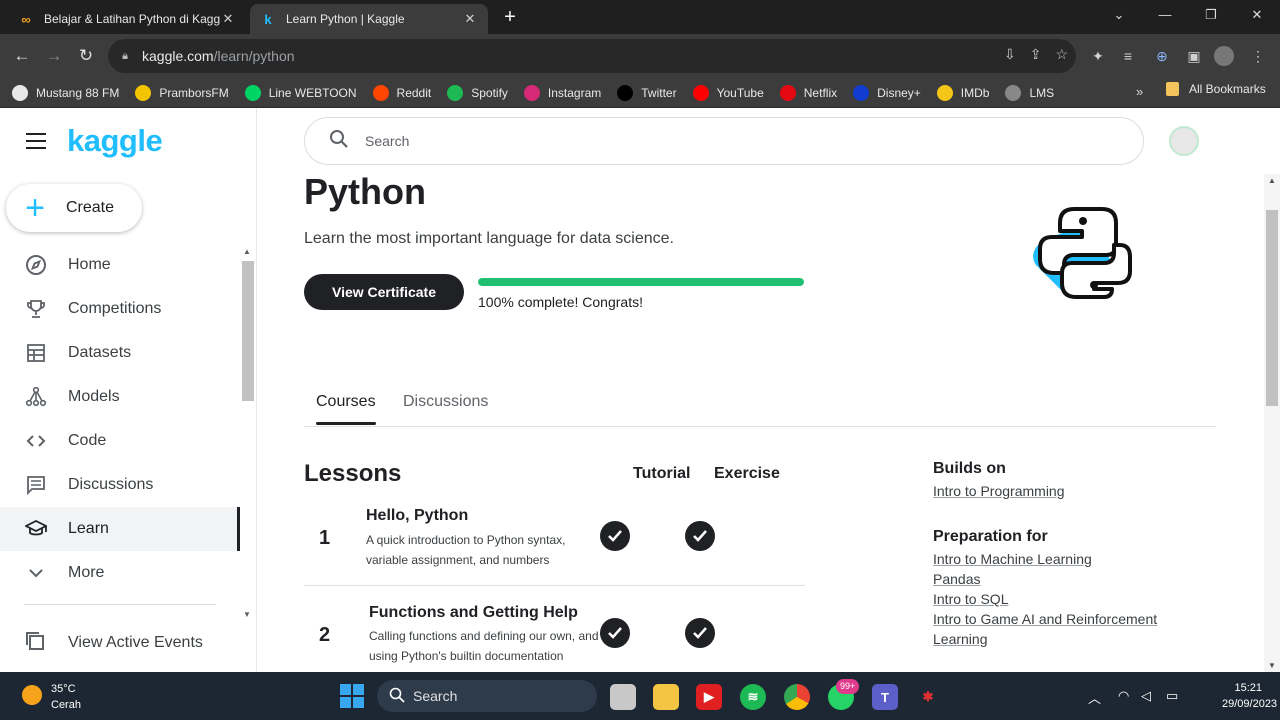 This screenshot has height=720, width=1280. What do you see at coordinates (417, 516) in the screenshot?
I see `lesson-title: Hello, Python` at bounding box center [417, 516].